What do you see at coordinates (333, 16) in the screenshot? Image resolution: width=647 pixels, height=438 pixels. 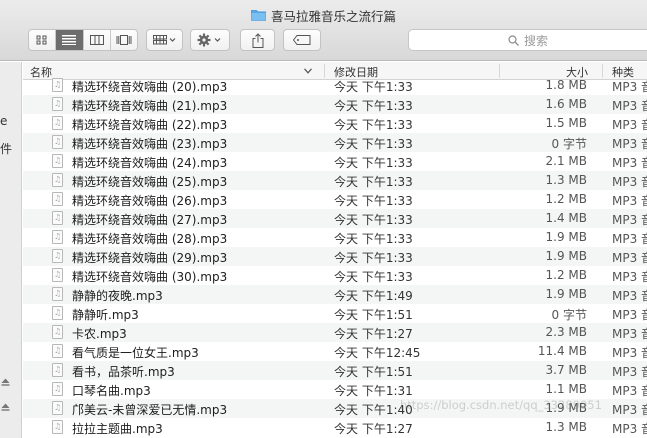 I see `window-title-text: 喜马拉雅音乐之流行篇` at bounding box center [333, 16].